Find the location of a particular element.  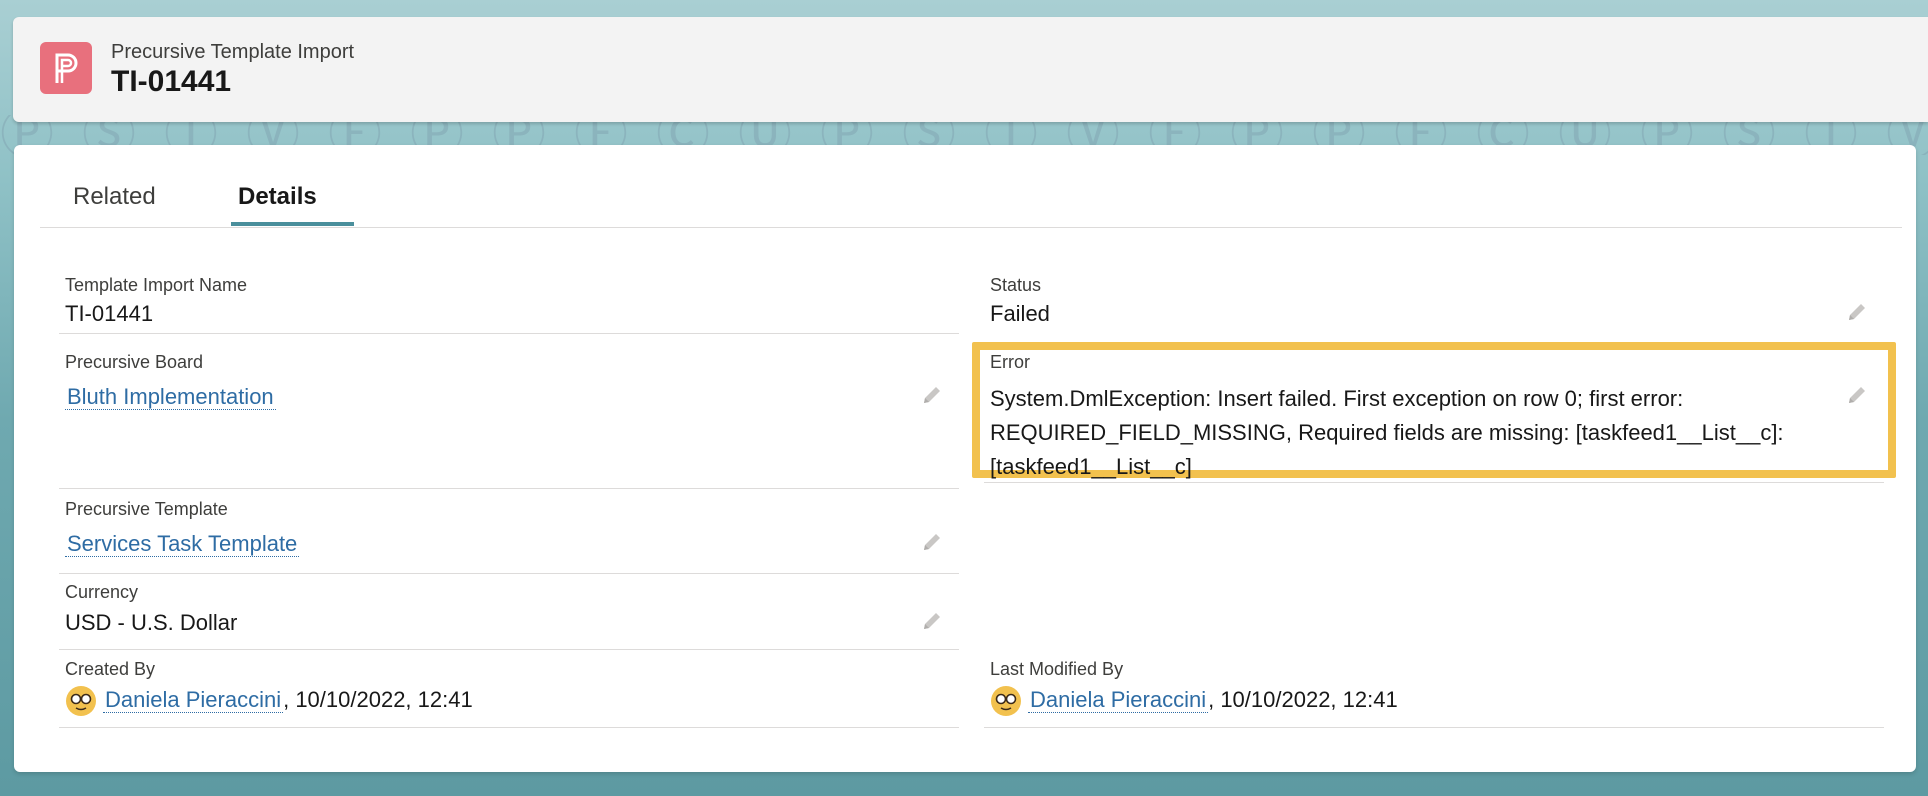

record-title: TI-01441 is located at coordinates (171, 81).